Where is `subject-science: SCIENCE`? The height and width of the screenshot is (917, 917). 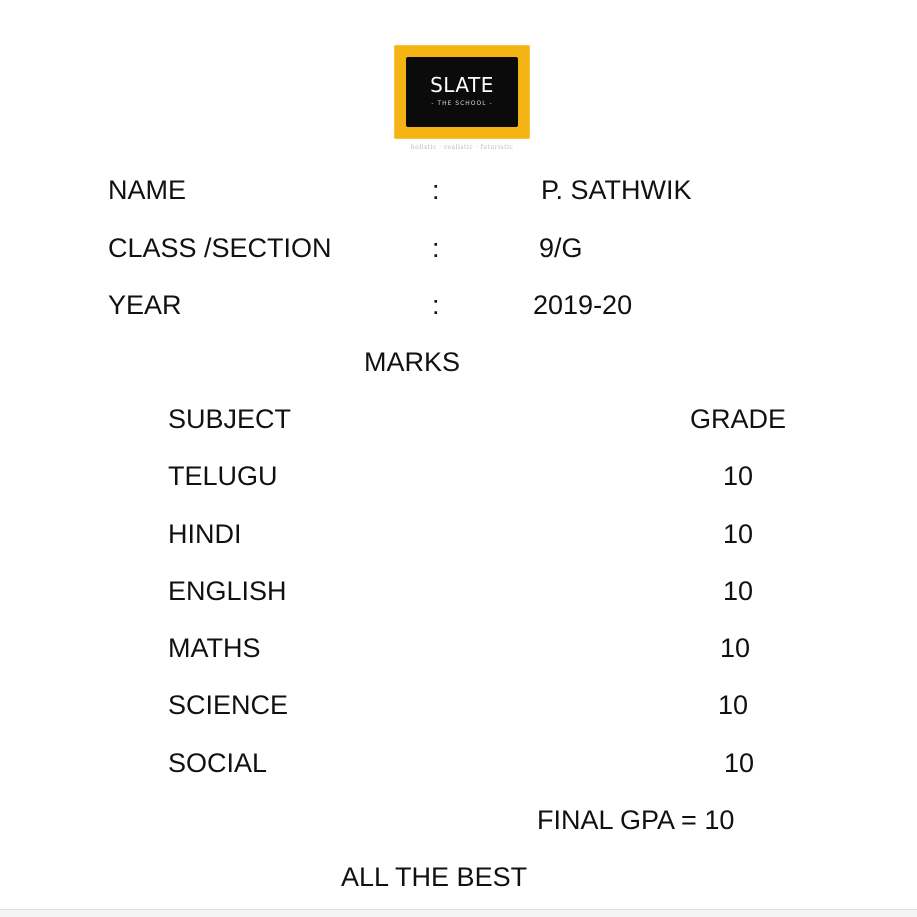
subject-science: SCIENCE is located at coordinates (228, 705).